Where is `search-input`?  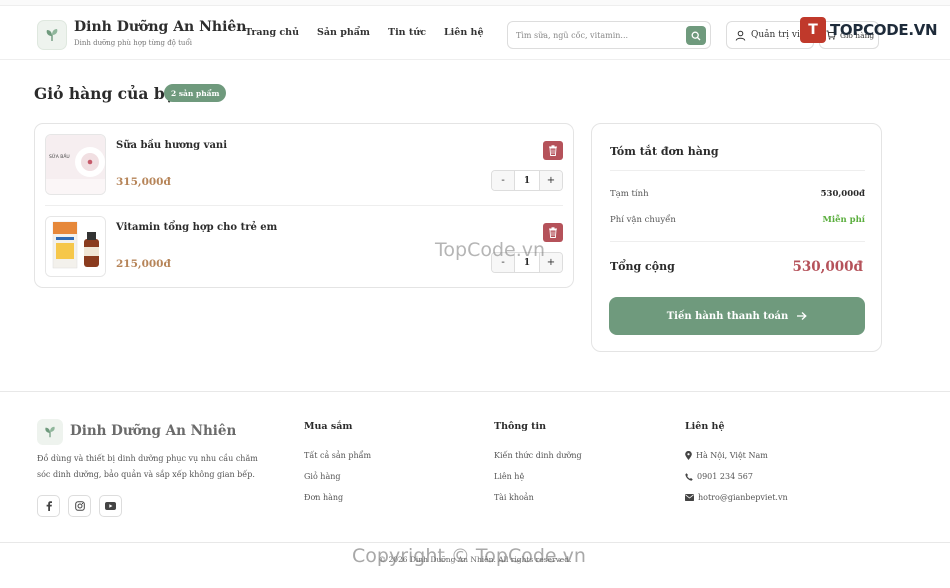
search-input is located at coordinates (598, 35).